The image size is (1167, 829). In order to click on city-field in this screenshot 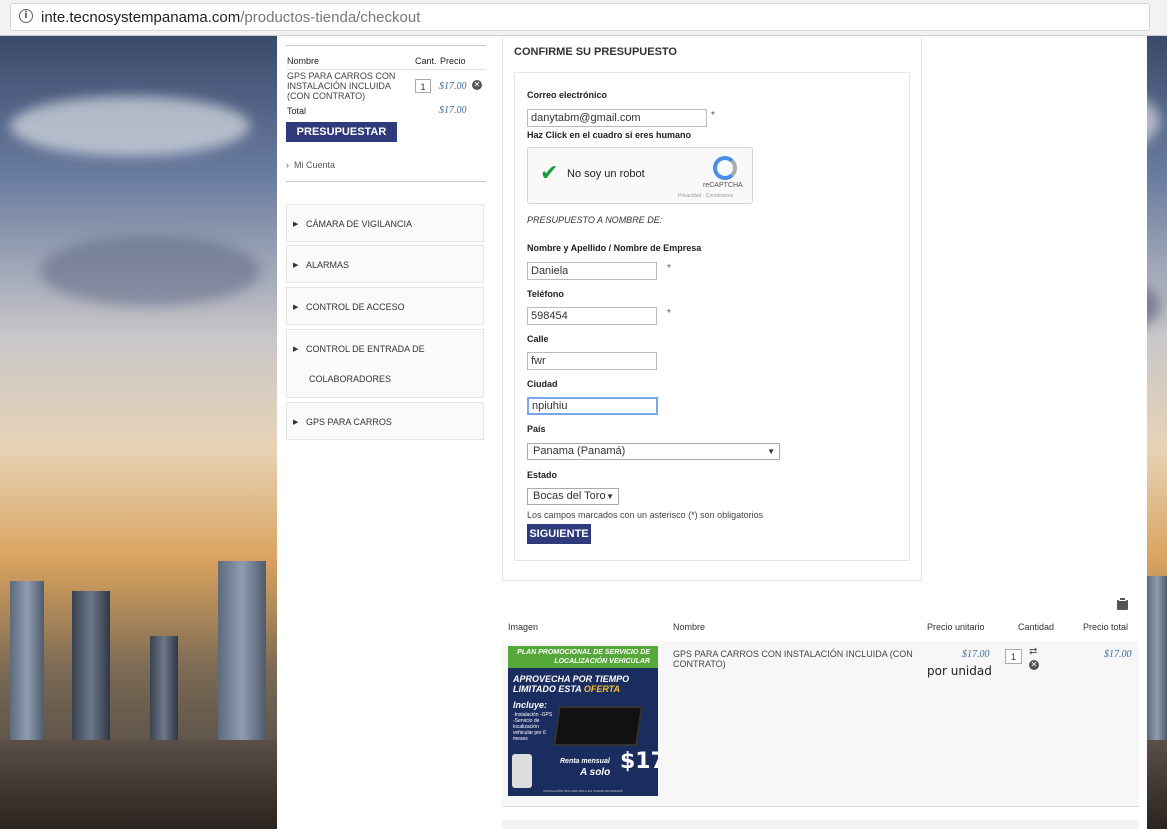, I will do `click(592, 406)`.